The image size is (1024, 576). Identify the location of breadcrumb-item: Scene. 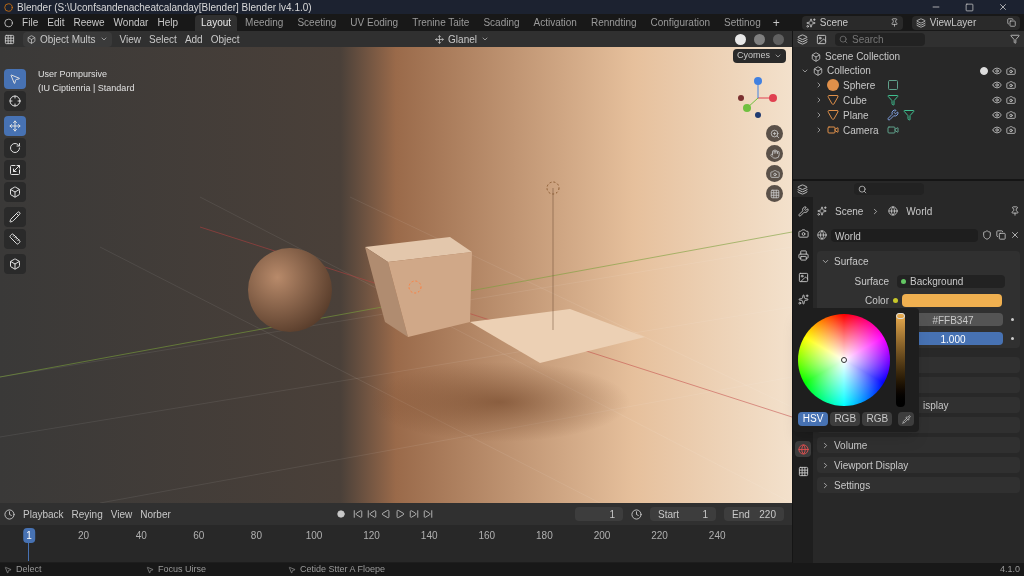
(849, 211).